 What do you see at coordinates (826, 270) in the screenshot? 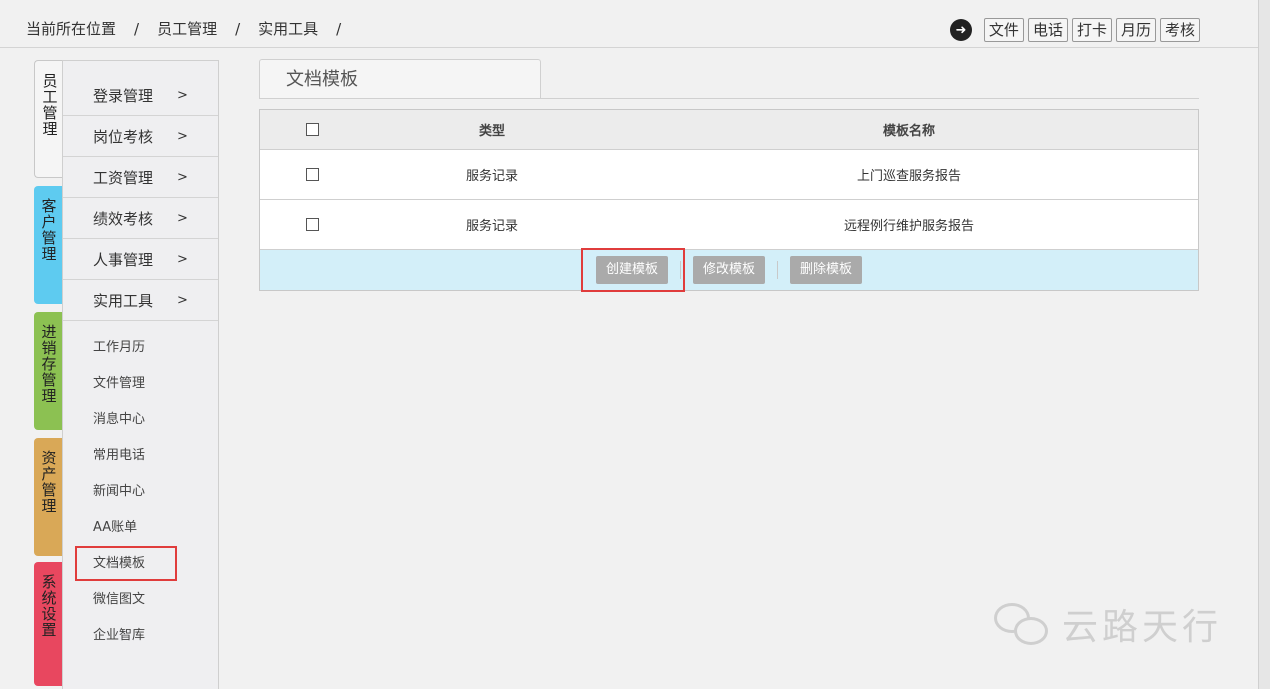
I see `delete-template-button: 删除模板` at bounding box center [826, 270].